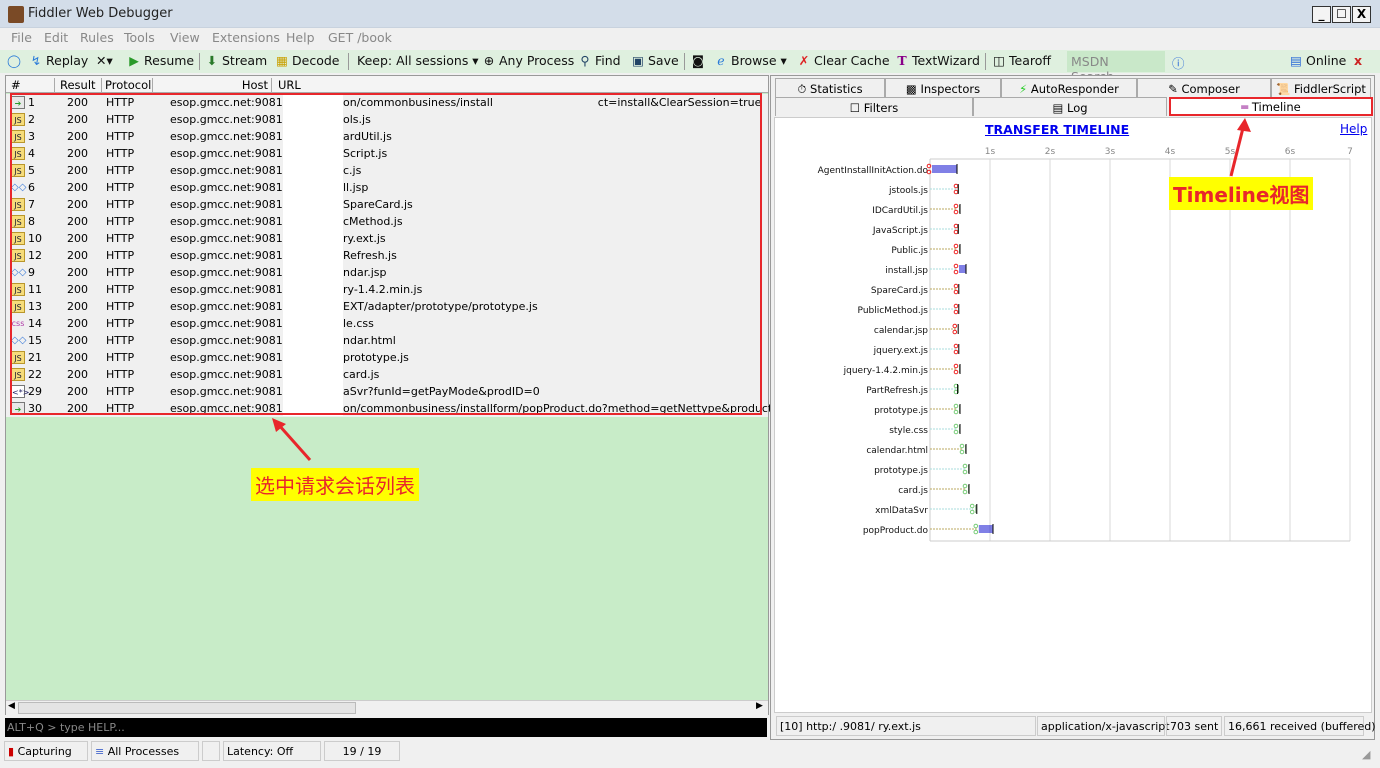  Describe the element at coordinates (1353, 129) in the screenshot. I see `timeline-help-link: Help` at that location.